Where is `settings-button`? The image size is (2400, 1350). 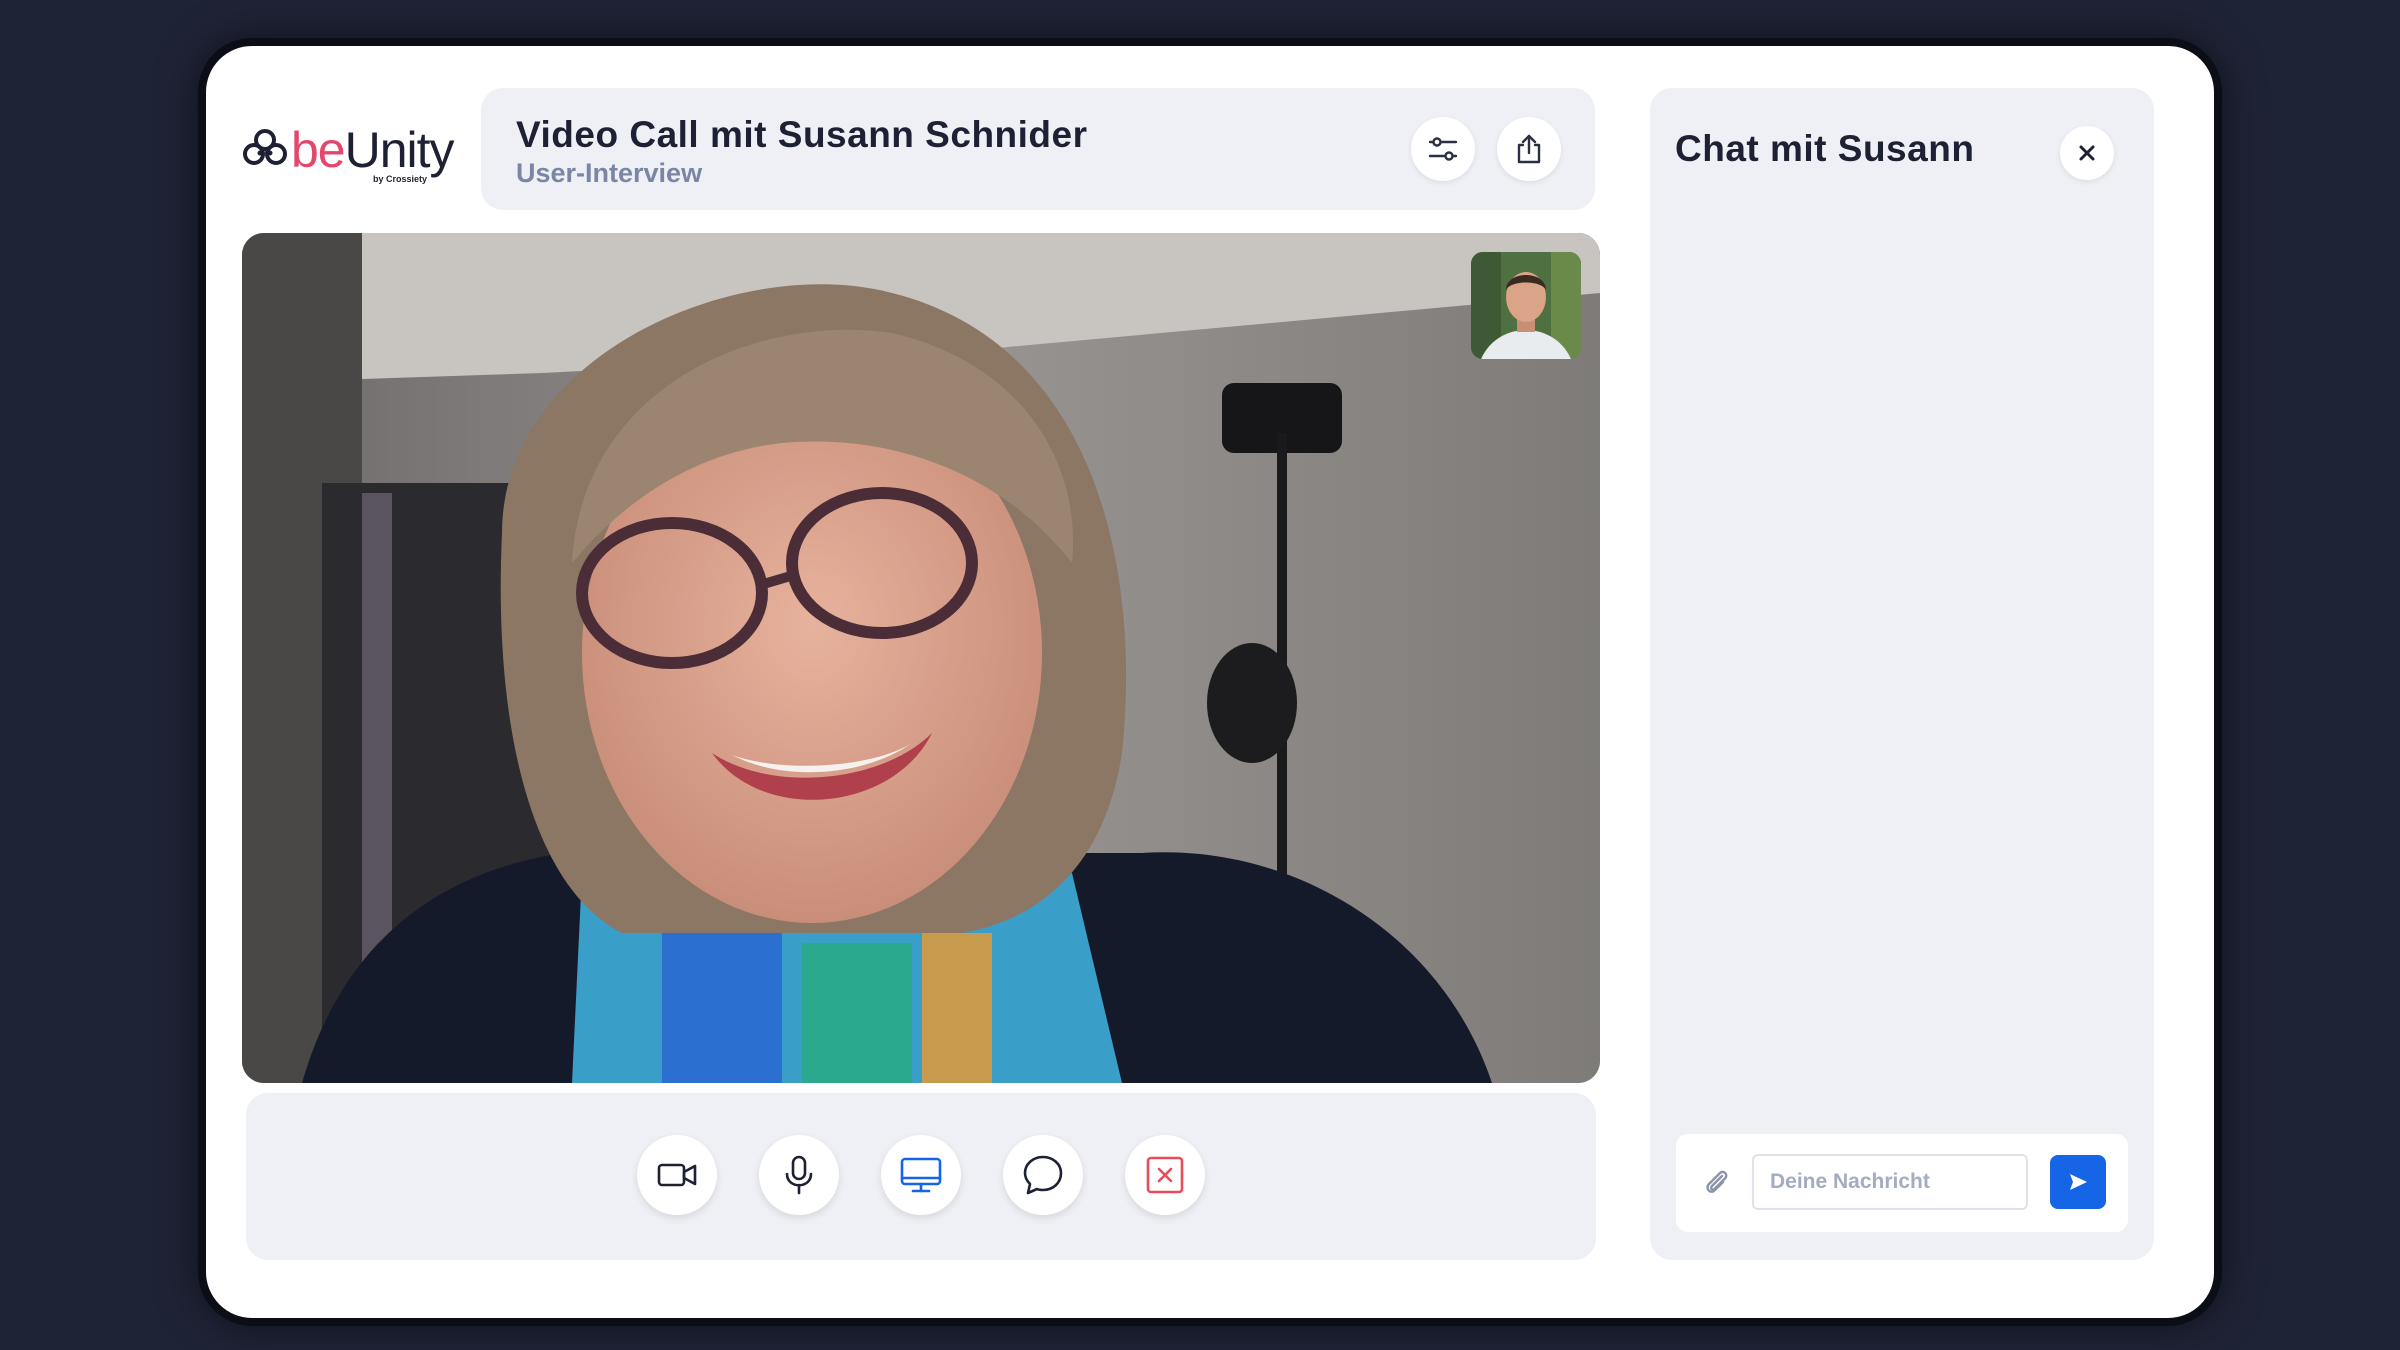 settings-button is located at coordinates (1443, 149).